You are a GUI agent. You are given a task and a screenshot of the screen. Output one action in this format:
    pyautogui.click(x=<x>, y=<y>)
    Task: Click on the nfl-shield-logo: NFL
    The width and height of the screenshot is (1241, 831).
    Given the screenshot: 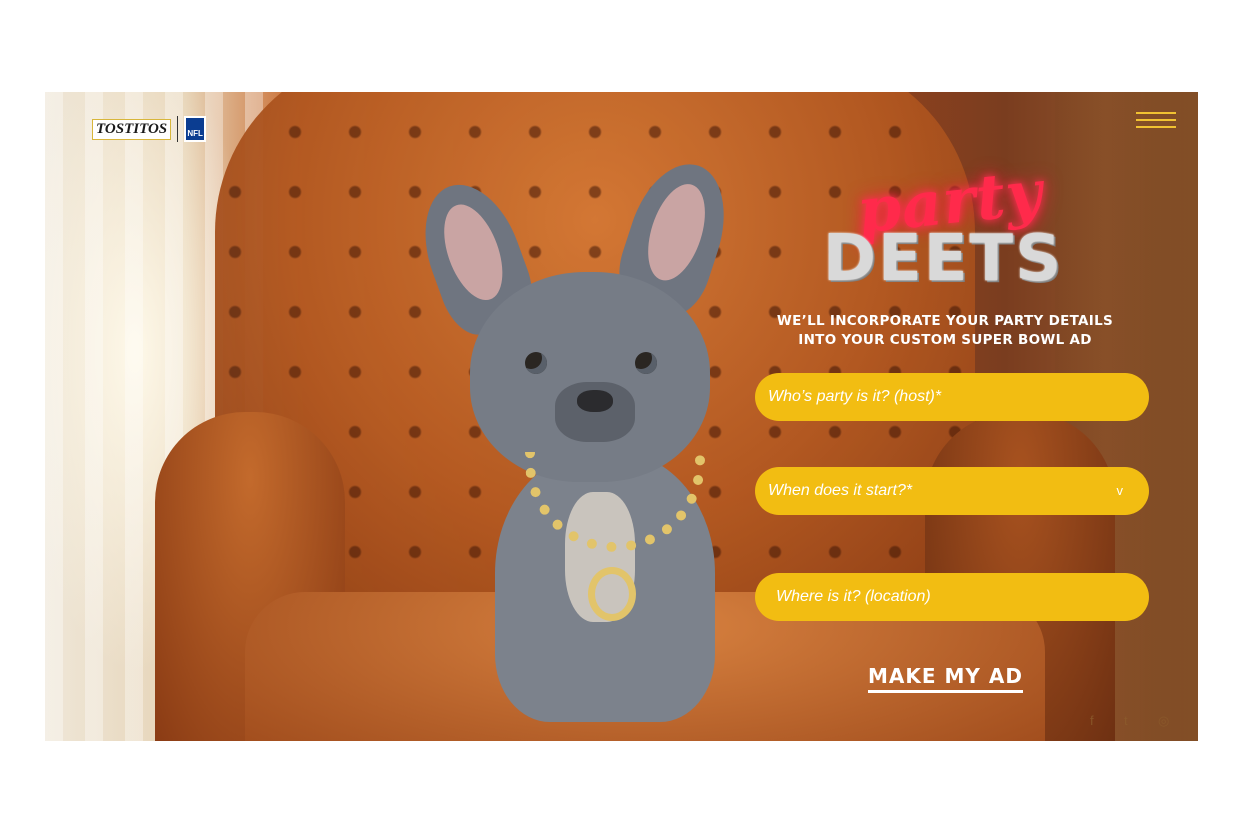 What is the action you would take?
    pyautogui.click(x=195, y=129)
    